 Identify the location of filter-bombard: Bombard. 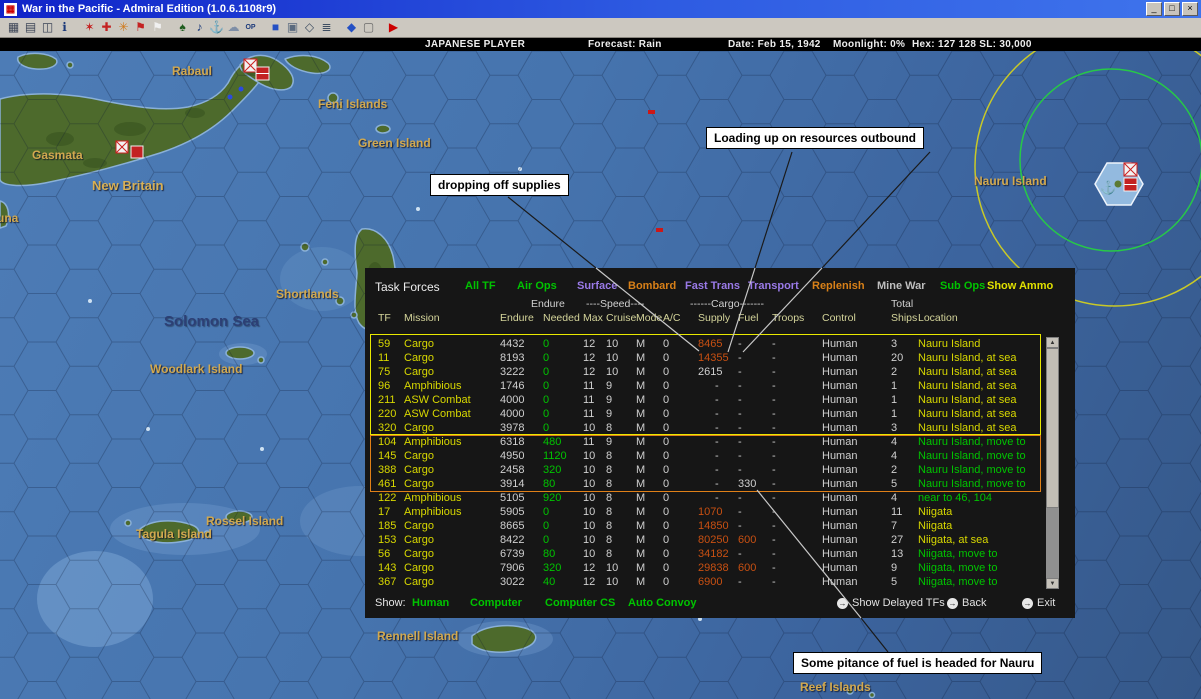
(652, 286).